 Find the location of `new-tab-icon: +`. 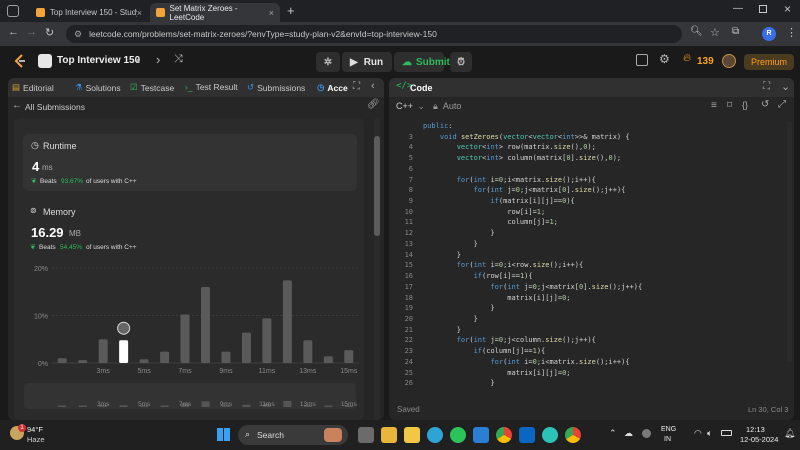

new-tab-icon: + is located at coordinates (291, 10).